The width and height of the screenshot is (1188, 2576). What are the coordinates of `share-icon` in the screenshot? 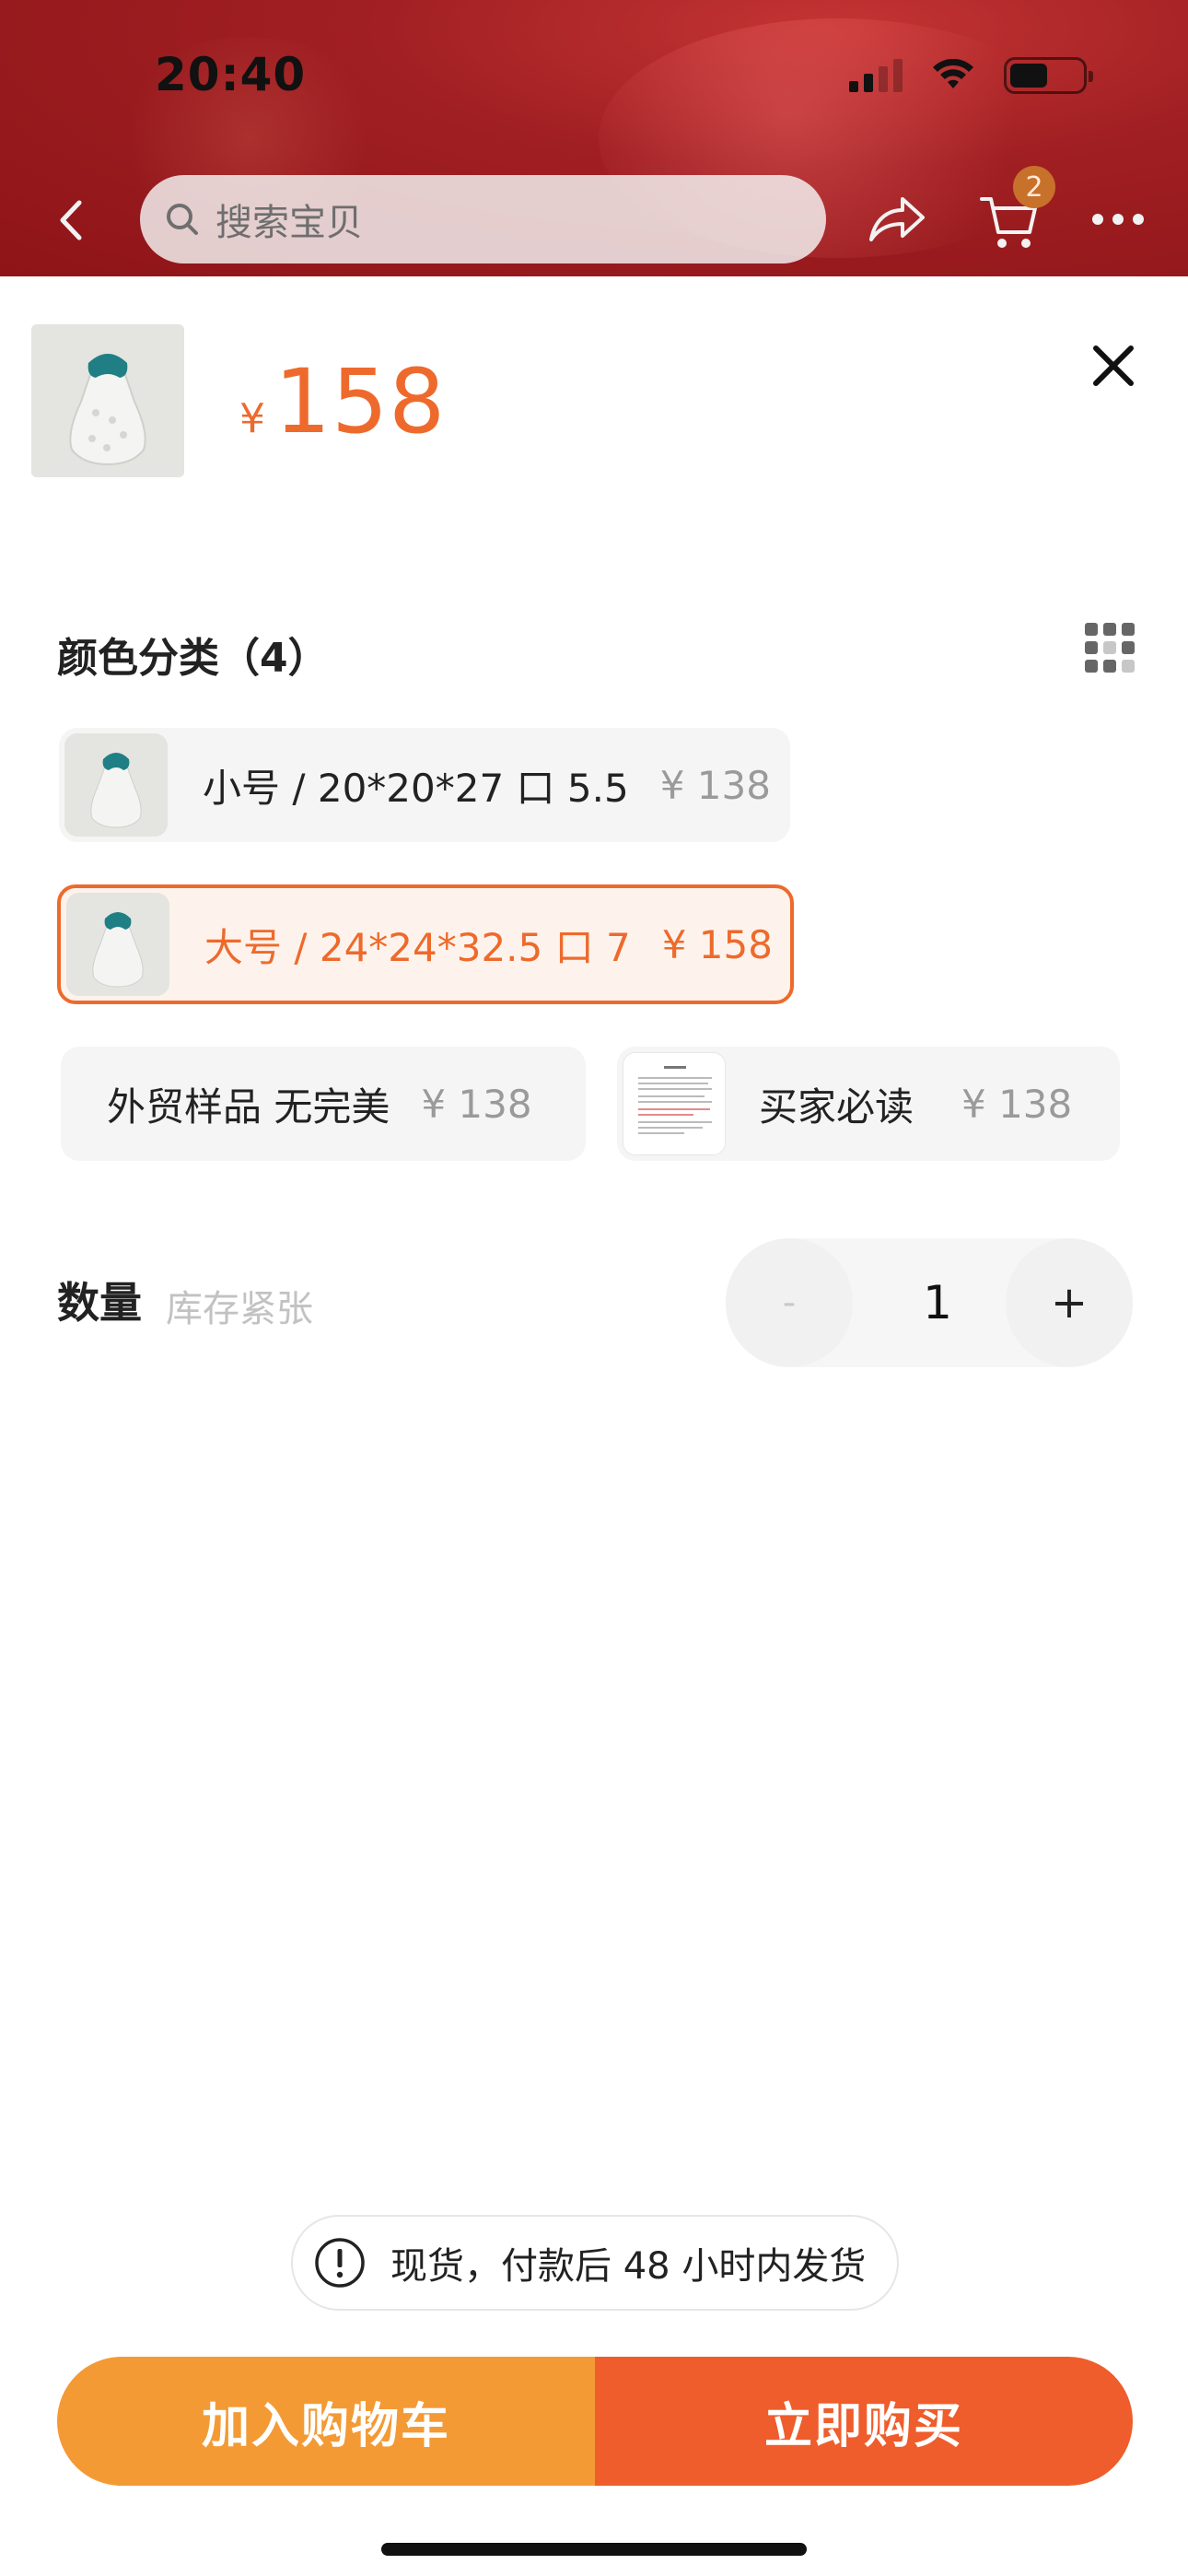 It's located at (896, 219).